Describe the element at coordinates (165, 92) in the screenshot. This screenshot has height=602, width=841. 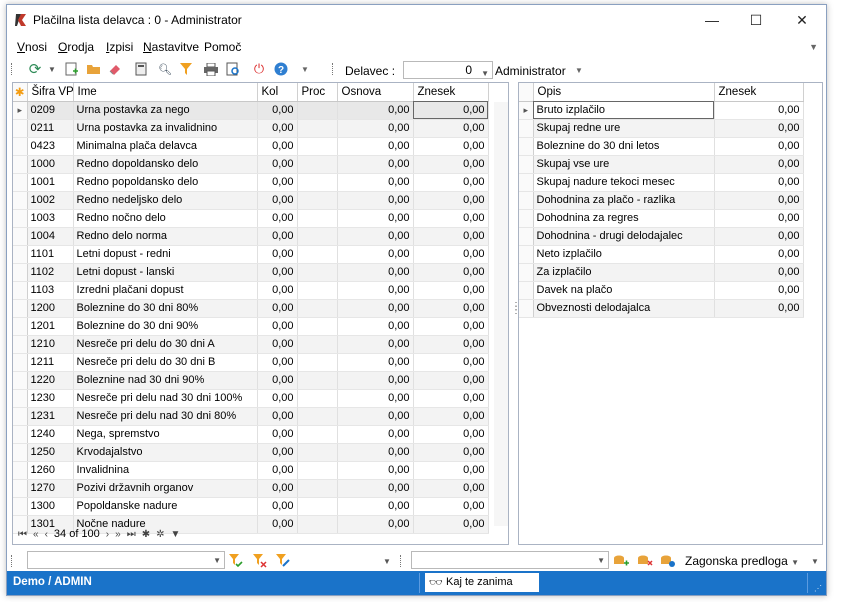
I see `column-header-ime: Ime` at that location.